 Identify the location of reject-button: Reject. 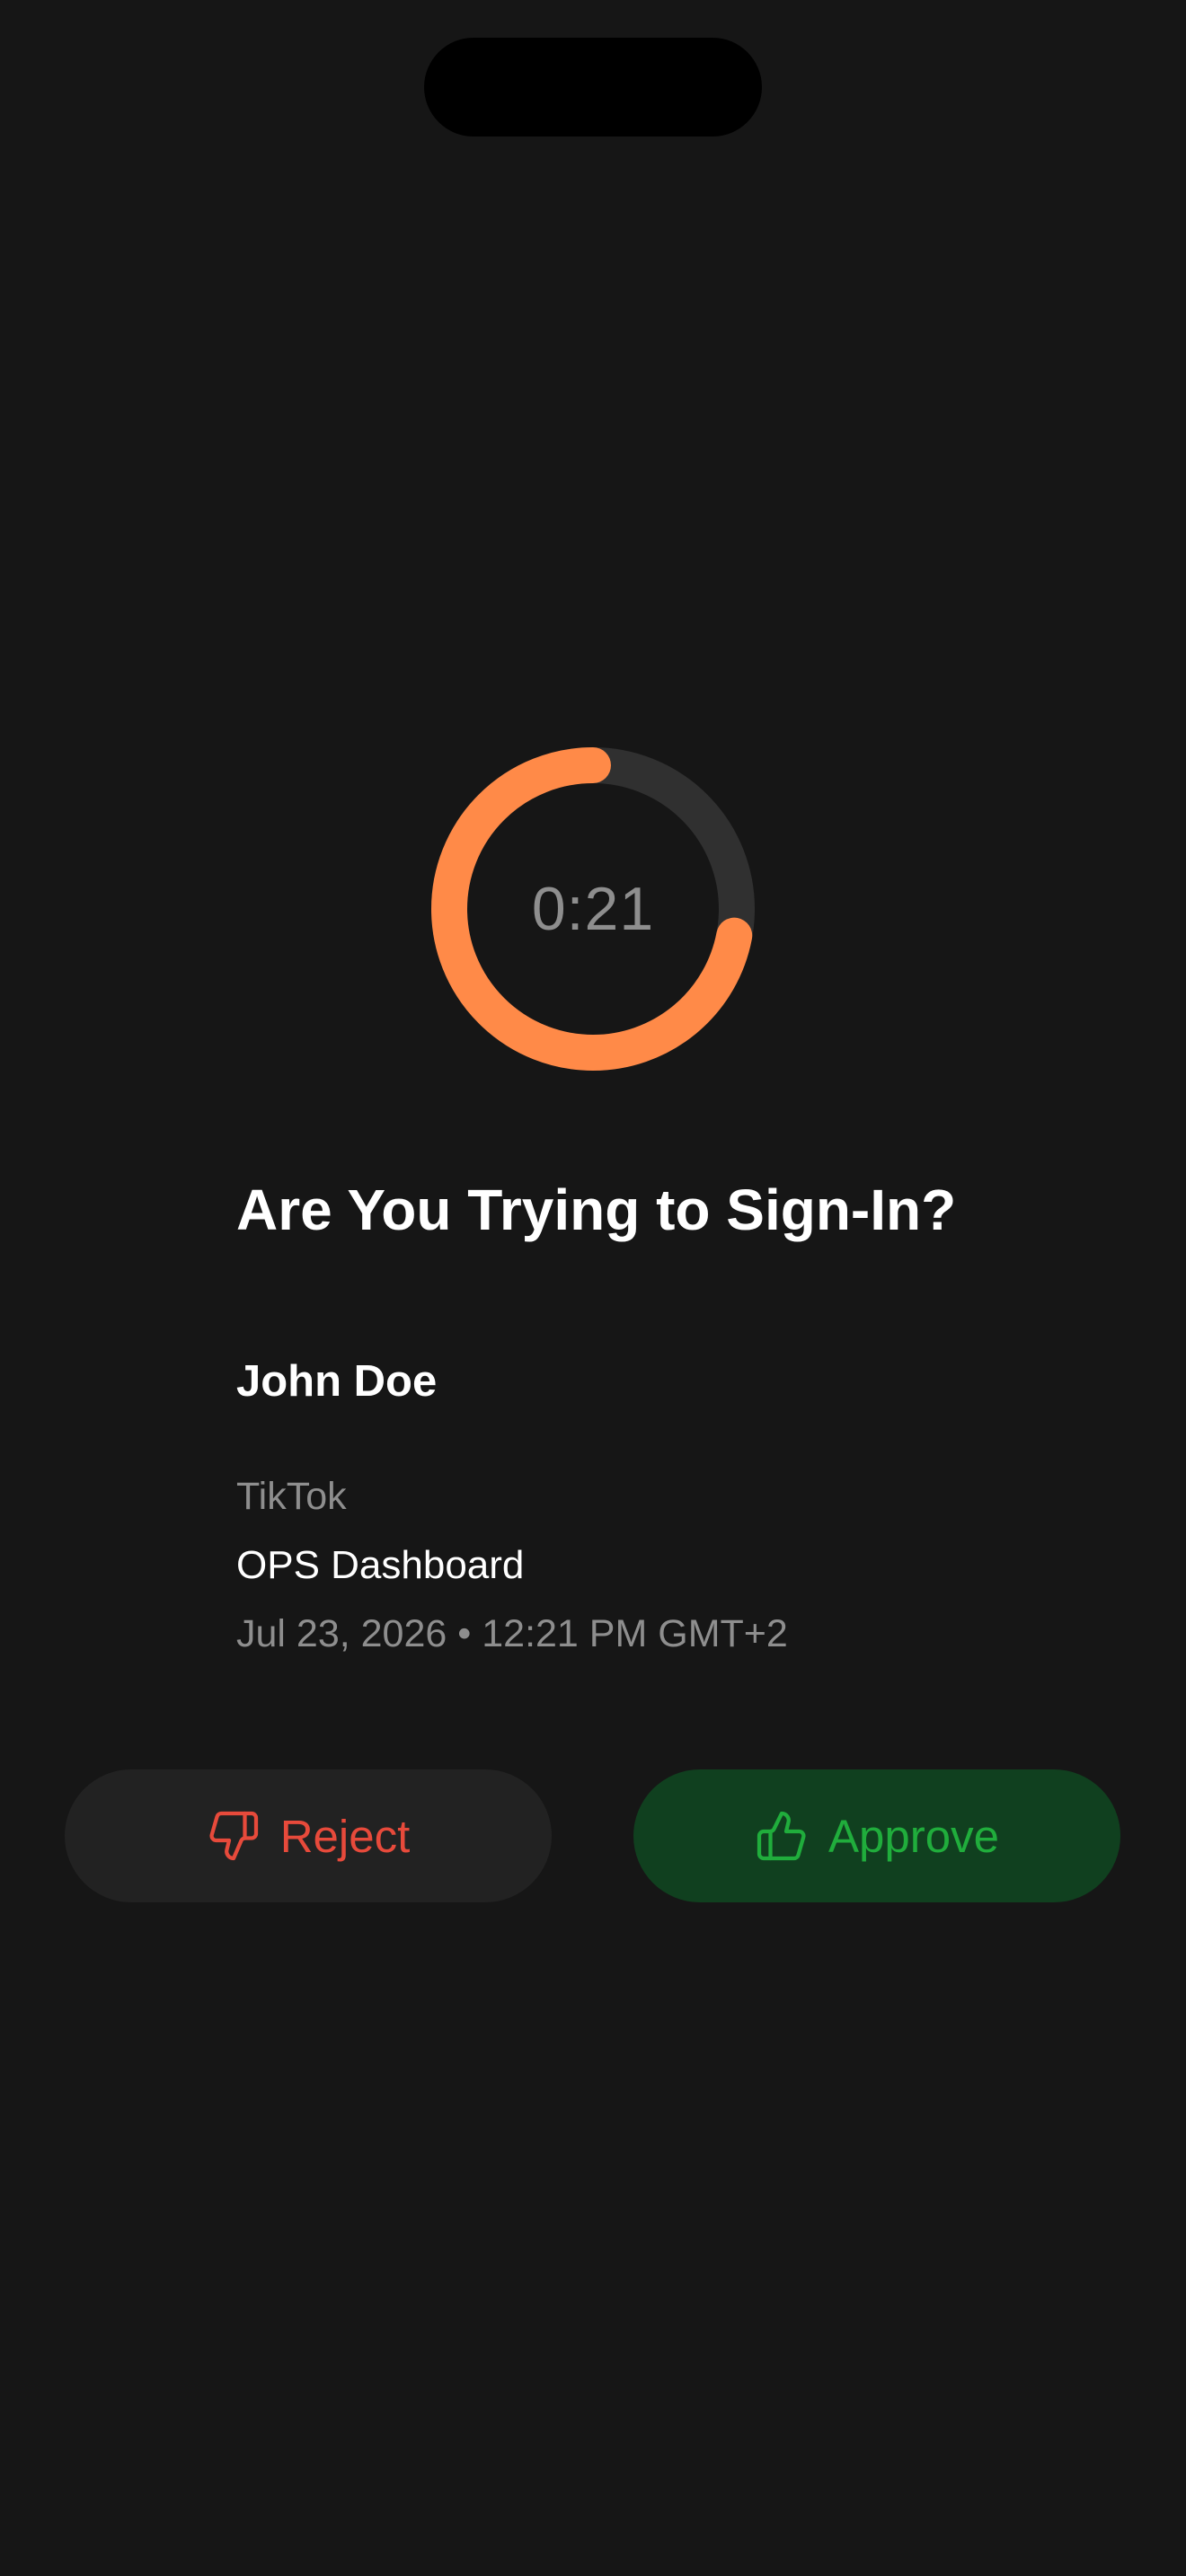
(308, 1835).